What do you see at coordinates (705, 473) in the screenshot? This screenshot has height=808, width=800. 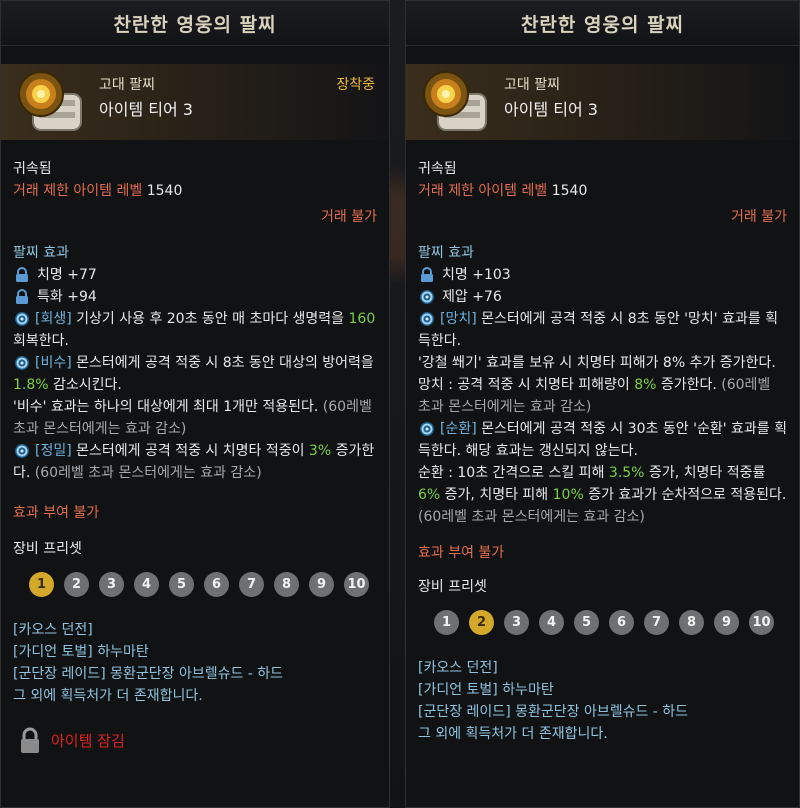 I see `effect-text: 증가, 치명타 적중률` at bounding box center [705, 473].